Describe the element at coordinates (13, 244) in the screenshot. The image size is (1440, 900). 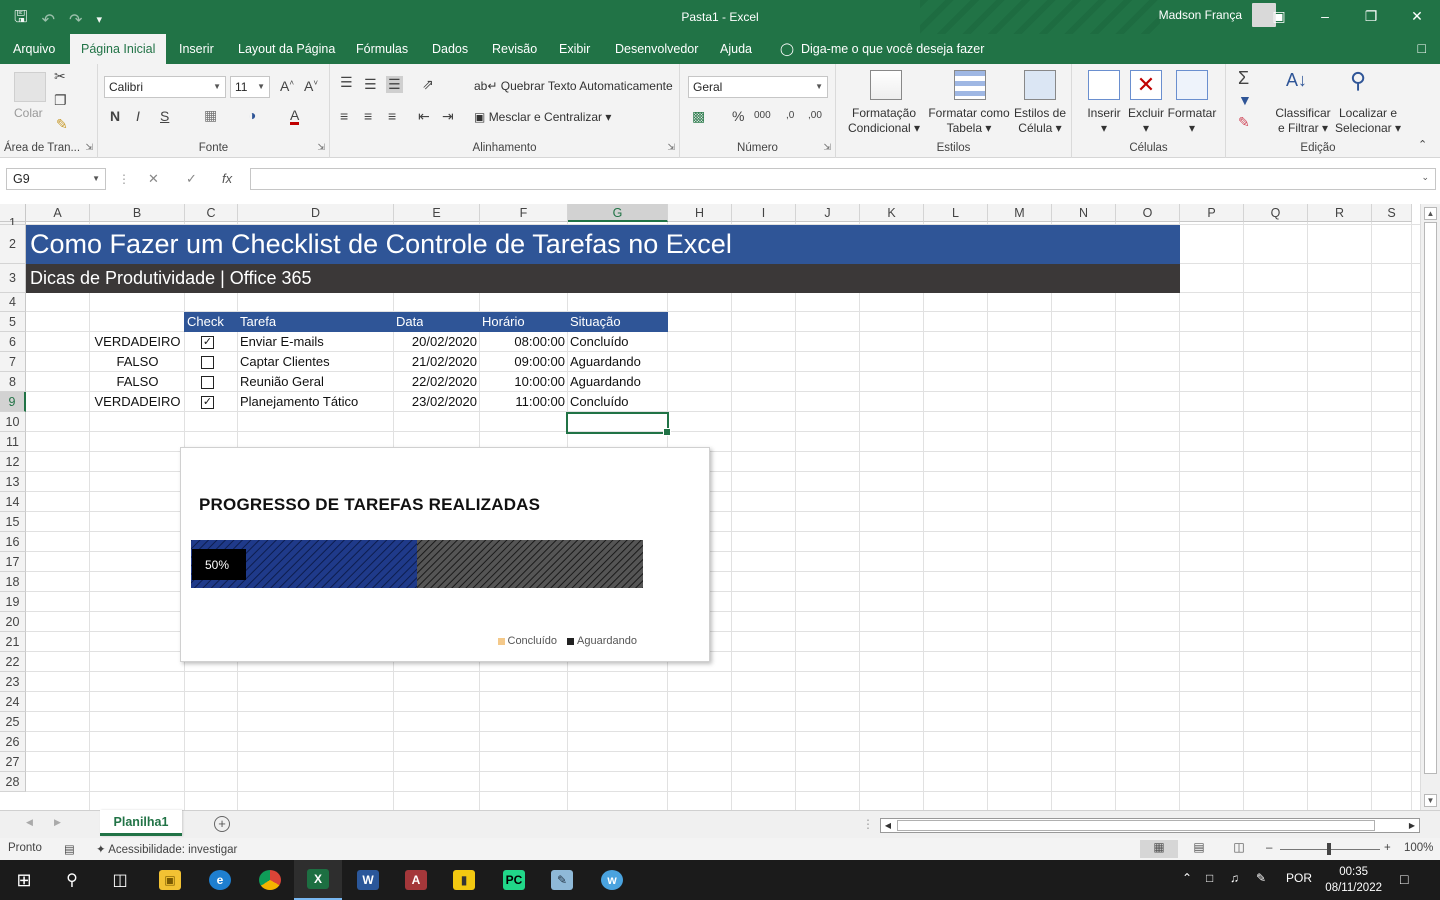
I see `row-header-2: 2` at that location.